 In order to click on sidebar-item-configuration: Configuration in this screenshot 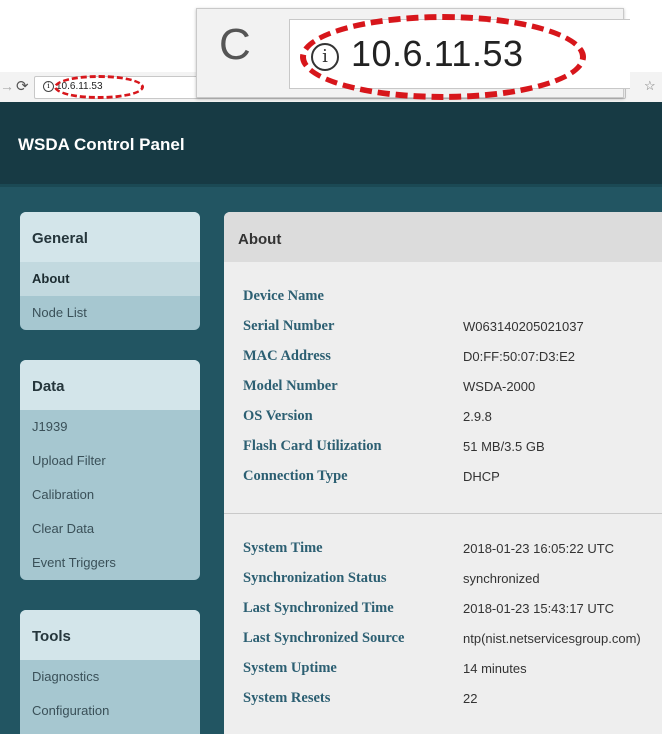, I will do `click(110, 711)`.